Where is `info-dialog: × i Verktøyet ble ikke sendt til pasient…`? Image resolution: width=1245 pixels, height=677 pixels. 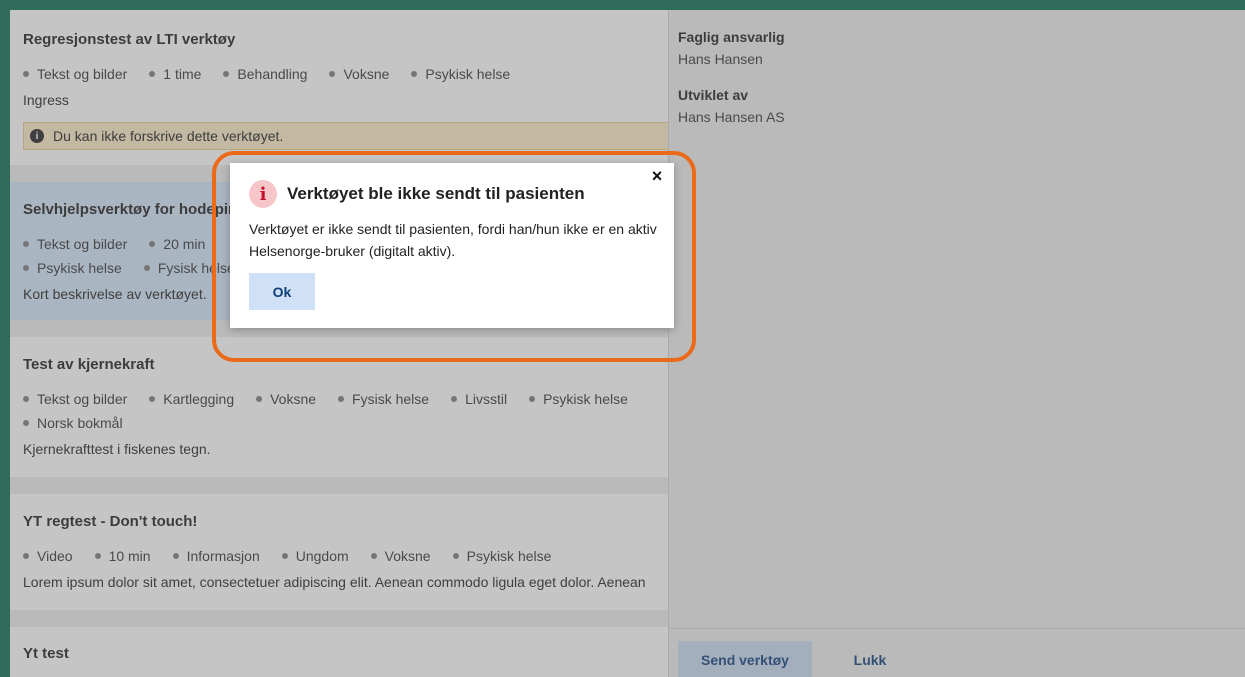 info-dialog: × i Verktøyet ble ikke sendt til pasient… is located at coordinates (452, 245).